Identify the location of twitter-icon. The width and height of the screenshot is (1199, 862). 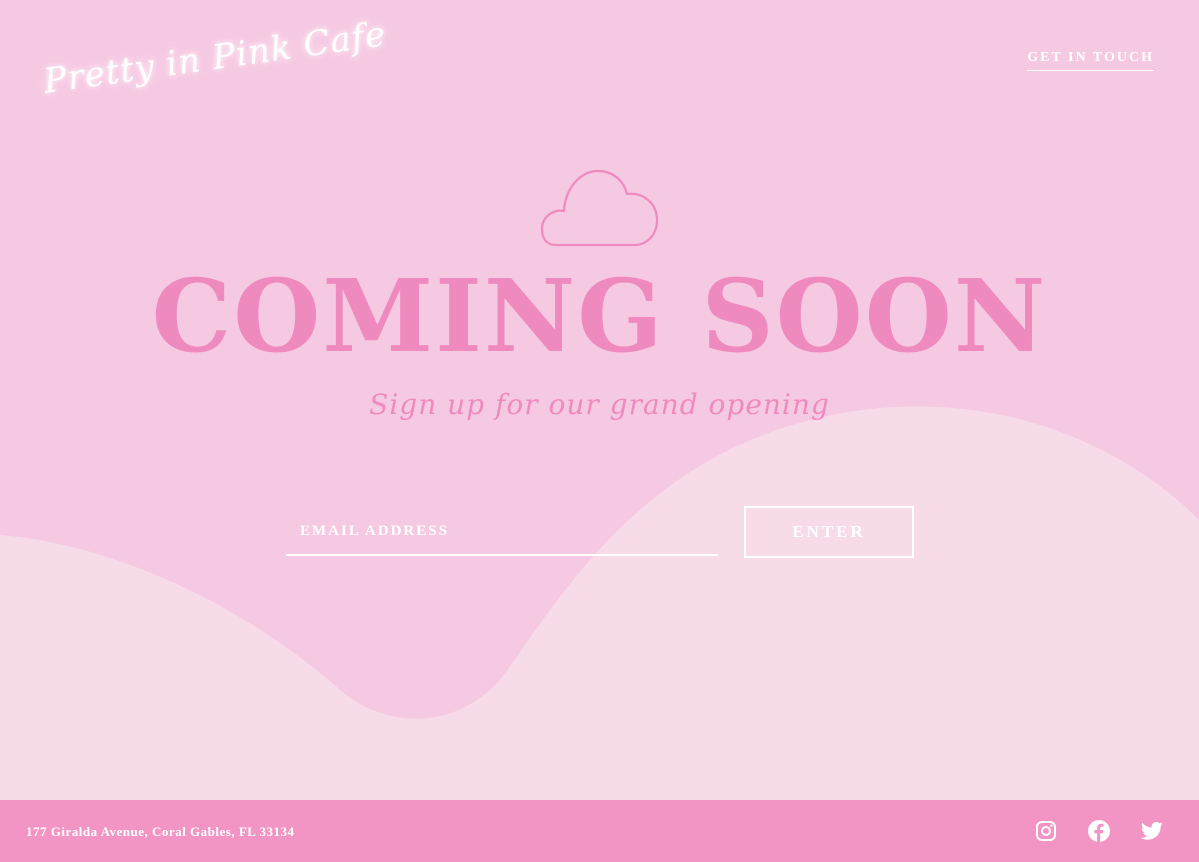
(1152, 831).